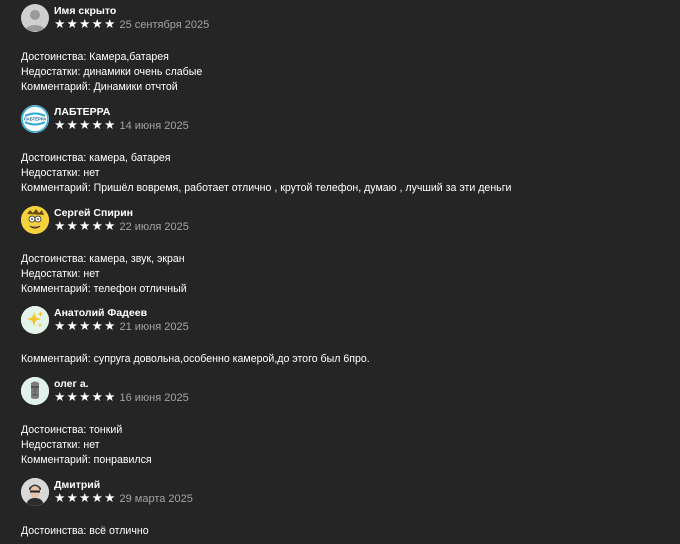  What do you see at coordinates (121, 384) in the screenshot?
I see `author-name: олег а.` at bounding box center [121, 384].